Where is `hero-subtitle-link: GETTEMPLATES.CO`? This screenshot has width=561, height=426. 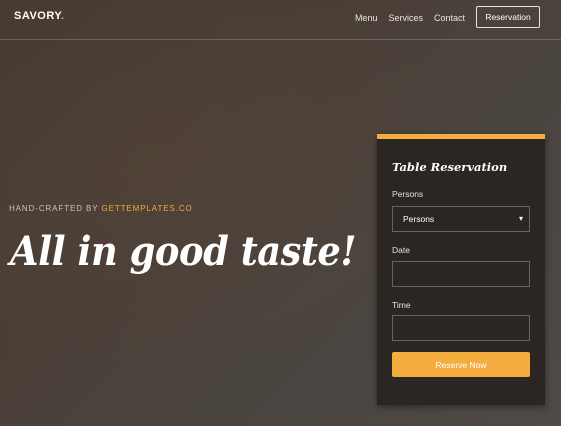 hero-subtitle-link: GETTEMPLATES.CO is located at coordinates (146, 208).